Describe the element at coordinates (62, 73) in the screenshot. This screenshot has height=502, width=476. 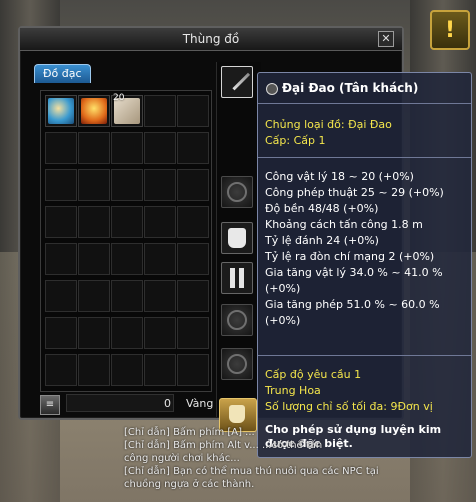
I see `tab-items: Đồ đạc` at that location.